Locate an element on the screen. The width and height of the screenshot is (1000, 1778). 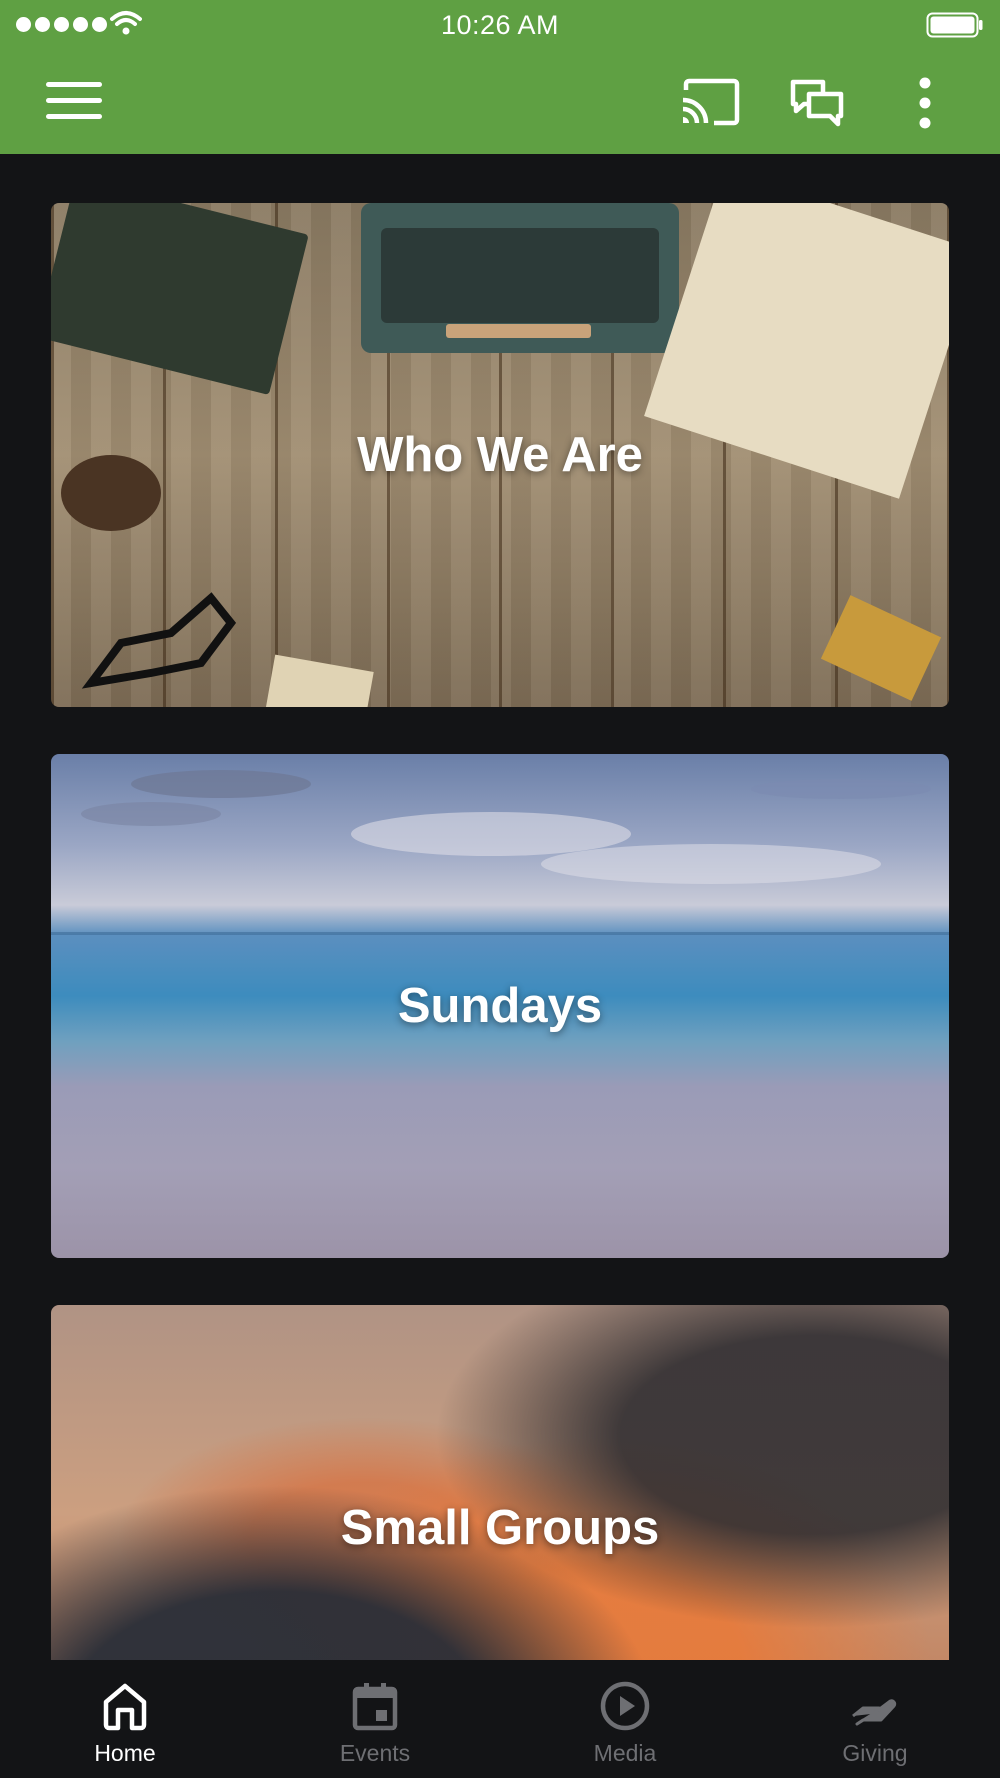
bottom-tab-bar: Home Events Media Giving is located at coordinates (500, 1719).